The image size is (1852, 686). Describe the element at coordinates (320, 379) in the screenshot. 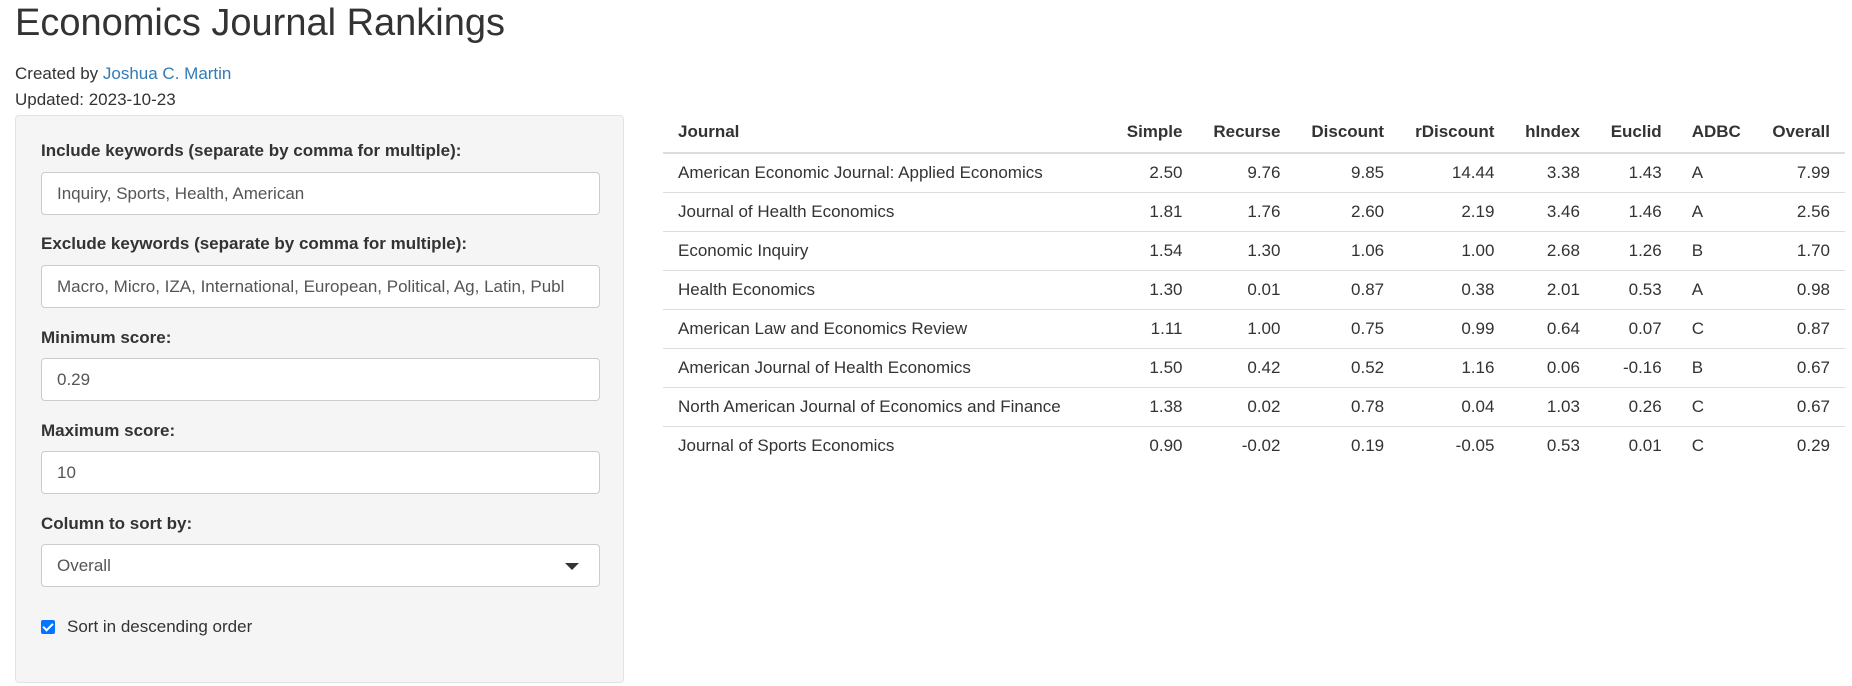

I see `minimum-score-input: 0.29` at that location.